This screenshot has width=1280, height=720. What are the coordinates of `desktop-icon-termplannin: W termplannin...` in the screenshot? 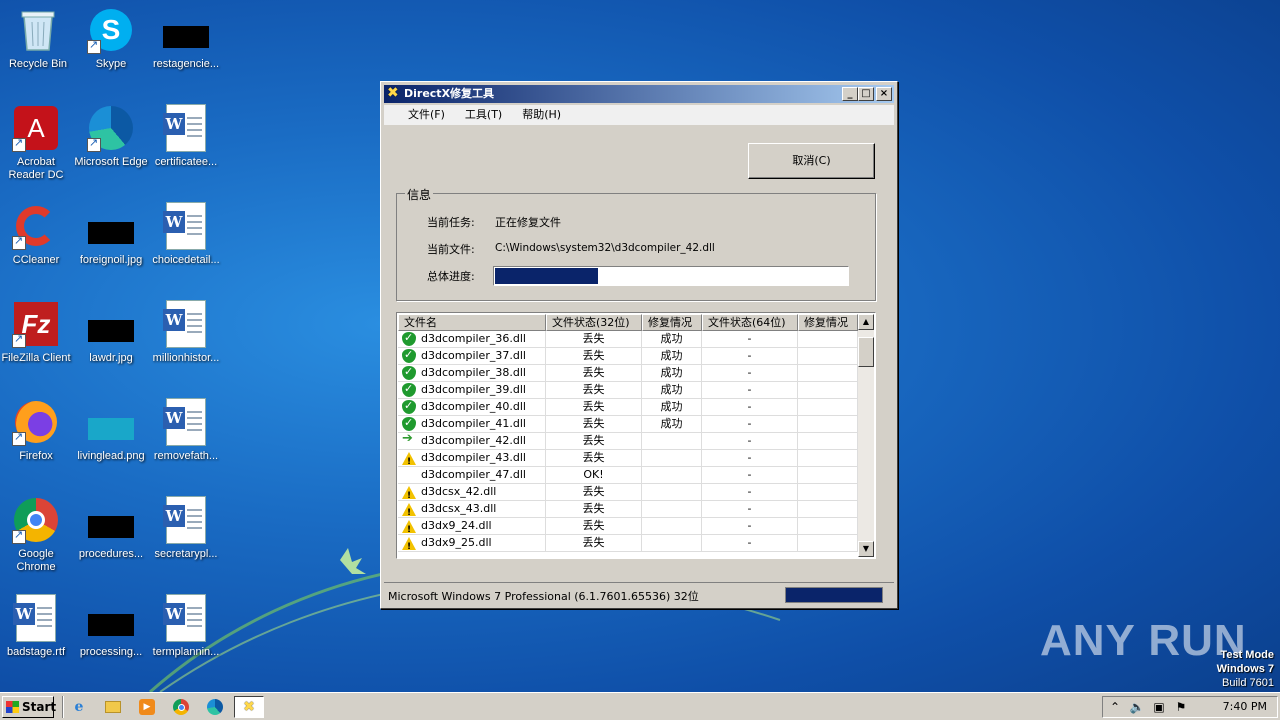 It's located at (186, 634).